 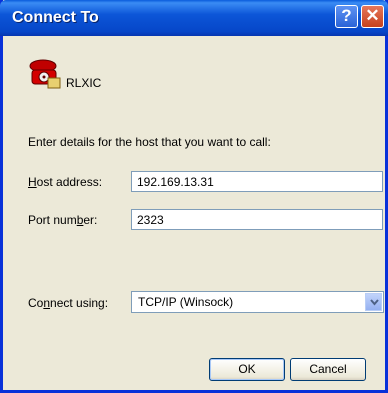 What do you see at coordinates (45, 74) in the screenshot?
I see `telephone-icon` at bounding box center [45, 74].